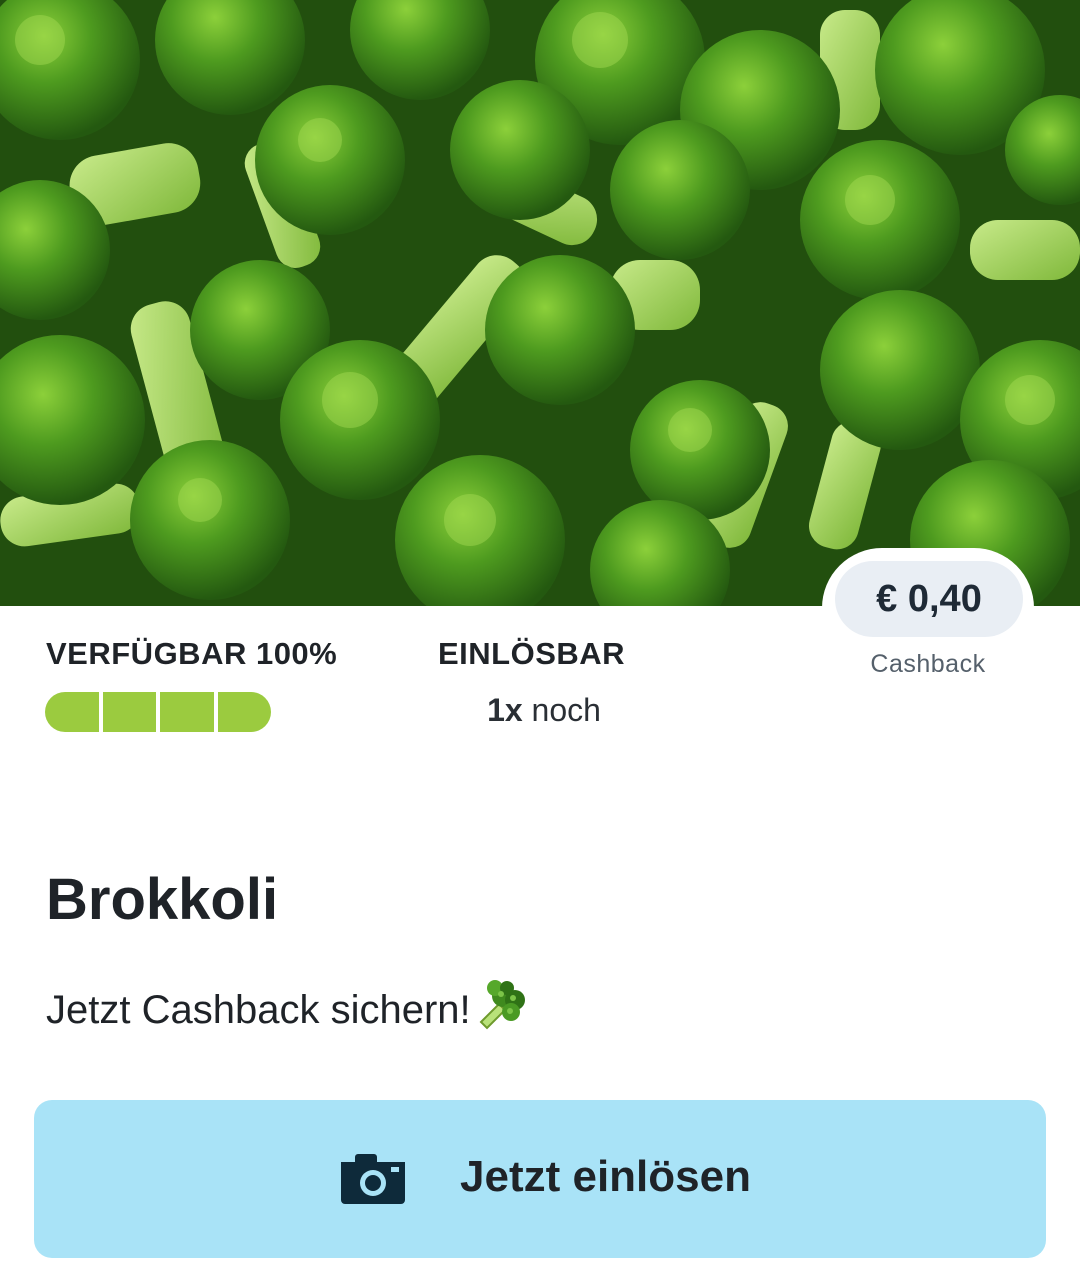 The image size is (1080, 1261). I want to click on redeemable-label: EINLÖSBAR, so click(532, 653).